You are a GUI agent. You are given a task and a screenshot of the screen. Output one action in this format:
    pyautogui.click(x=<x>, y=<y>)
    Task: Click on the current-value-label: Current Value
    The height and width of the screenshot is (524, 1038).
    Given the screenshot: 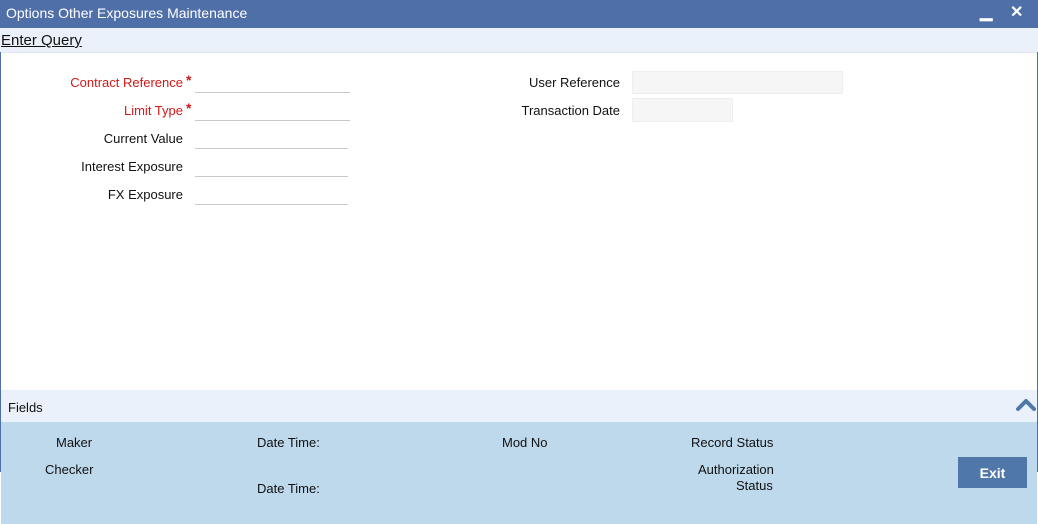 What is the action you would take?
    pyautogui.click(x=143, y=138)
    